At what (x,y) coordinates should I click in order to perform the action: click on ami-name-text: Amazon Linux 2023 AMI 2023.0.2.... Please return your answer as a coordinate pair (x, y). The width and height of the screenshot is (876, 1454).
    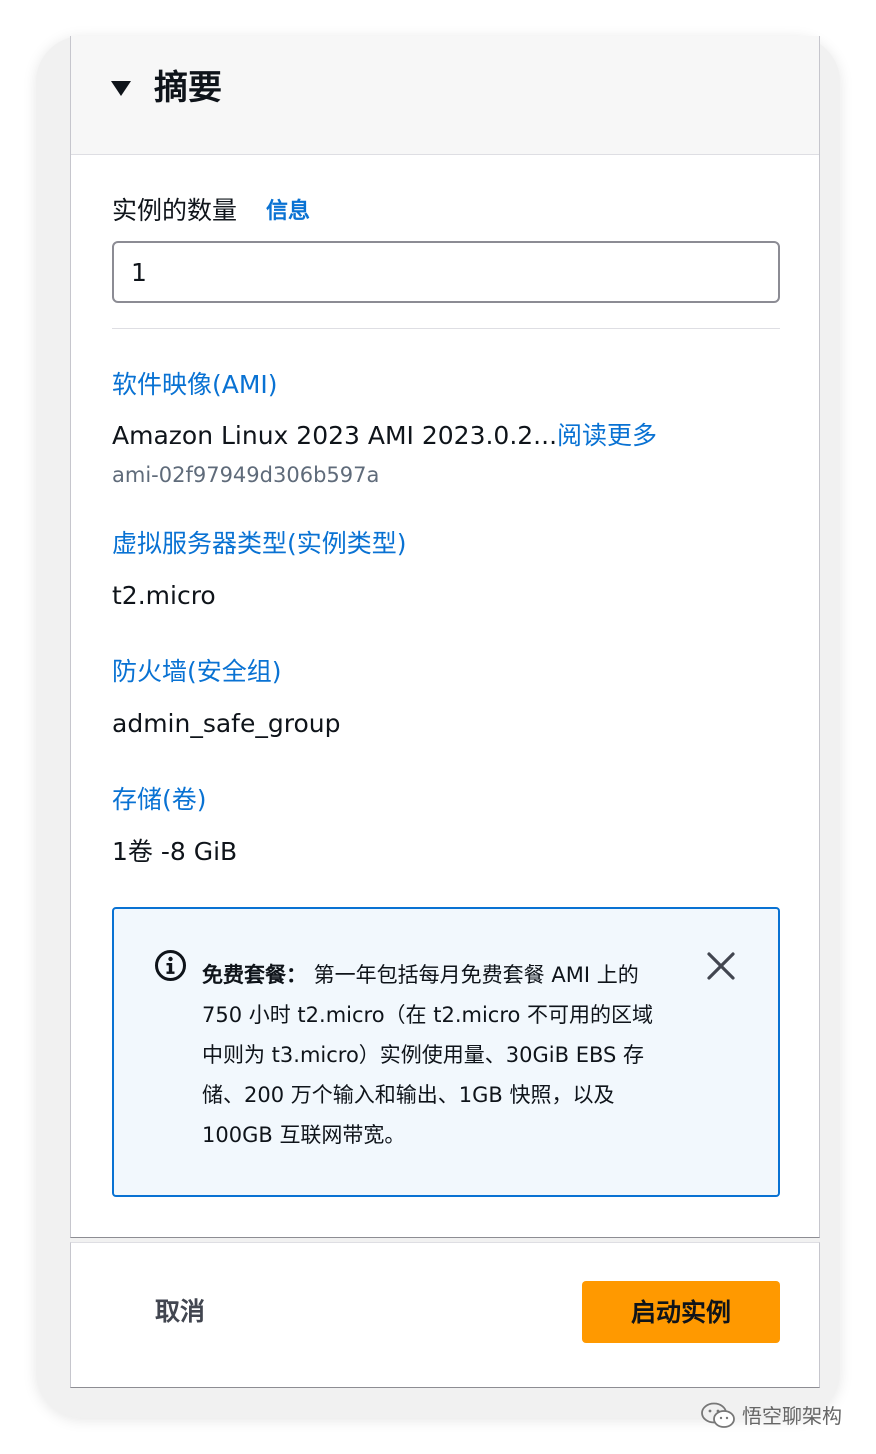
    Looking at the image, I should click on (335, 435).